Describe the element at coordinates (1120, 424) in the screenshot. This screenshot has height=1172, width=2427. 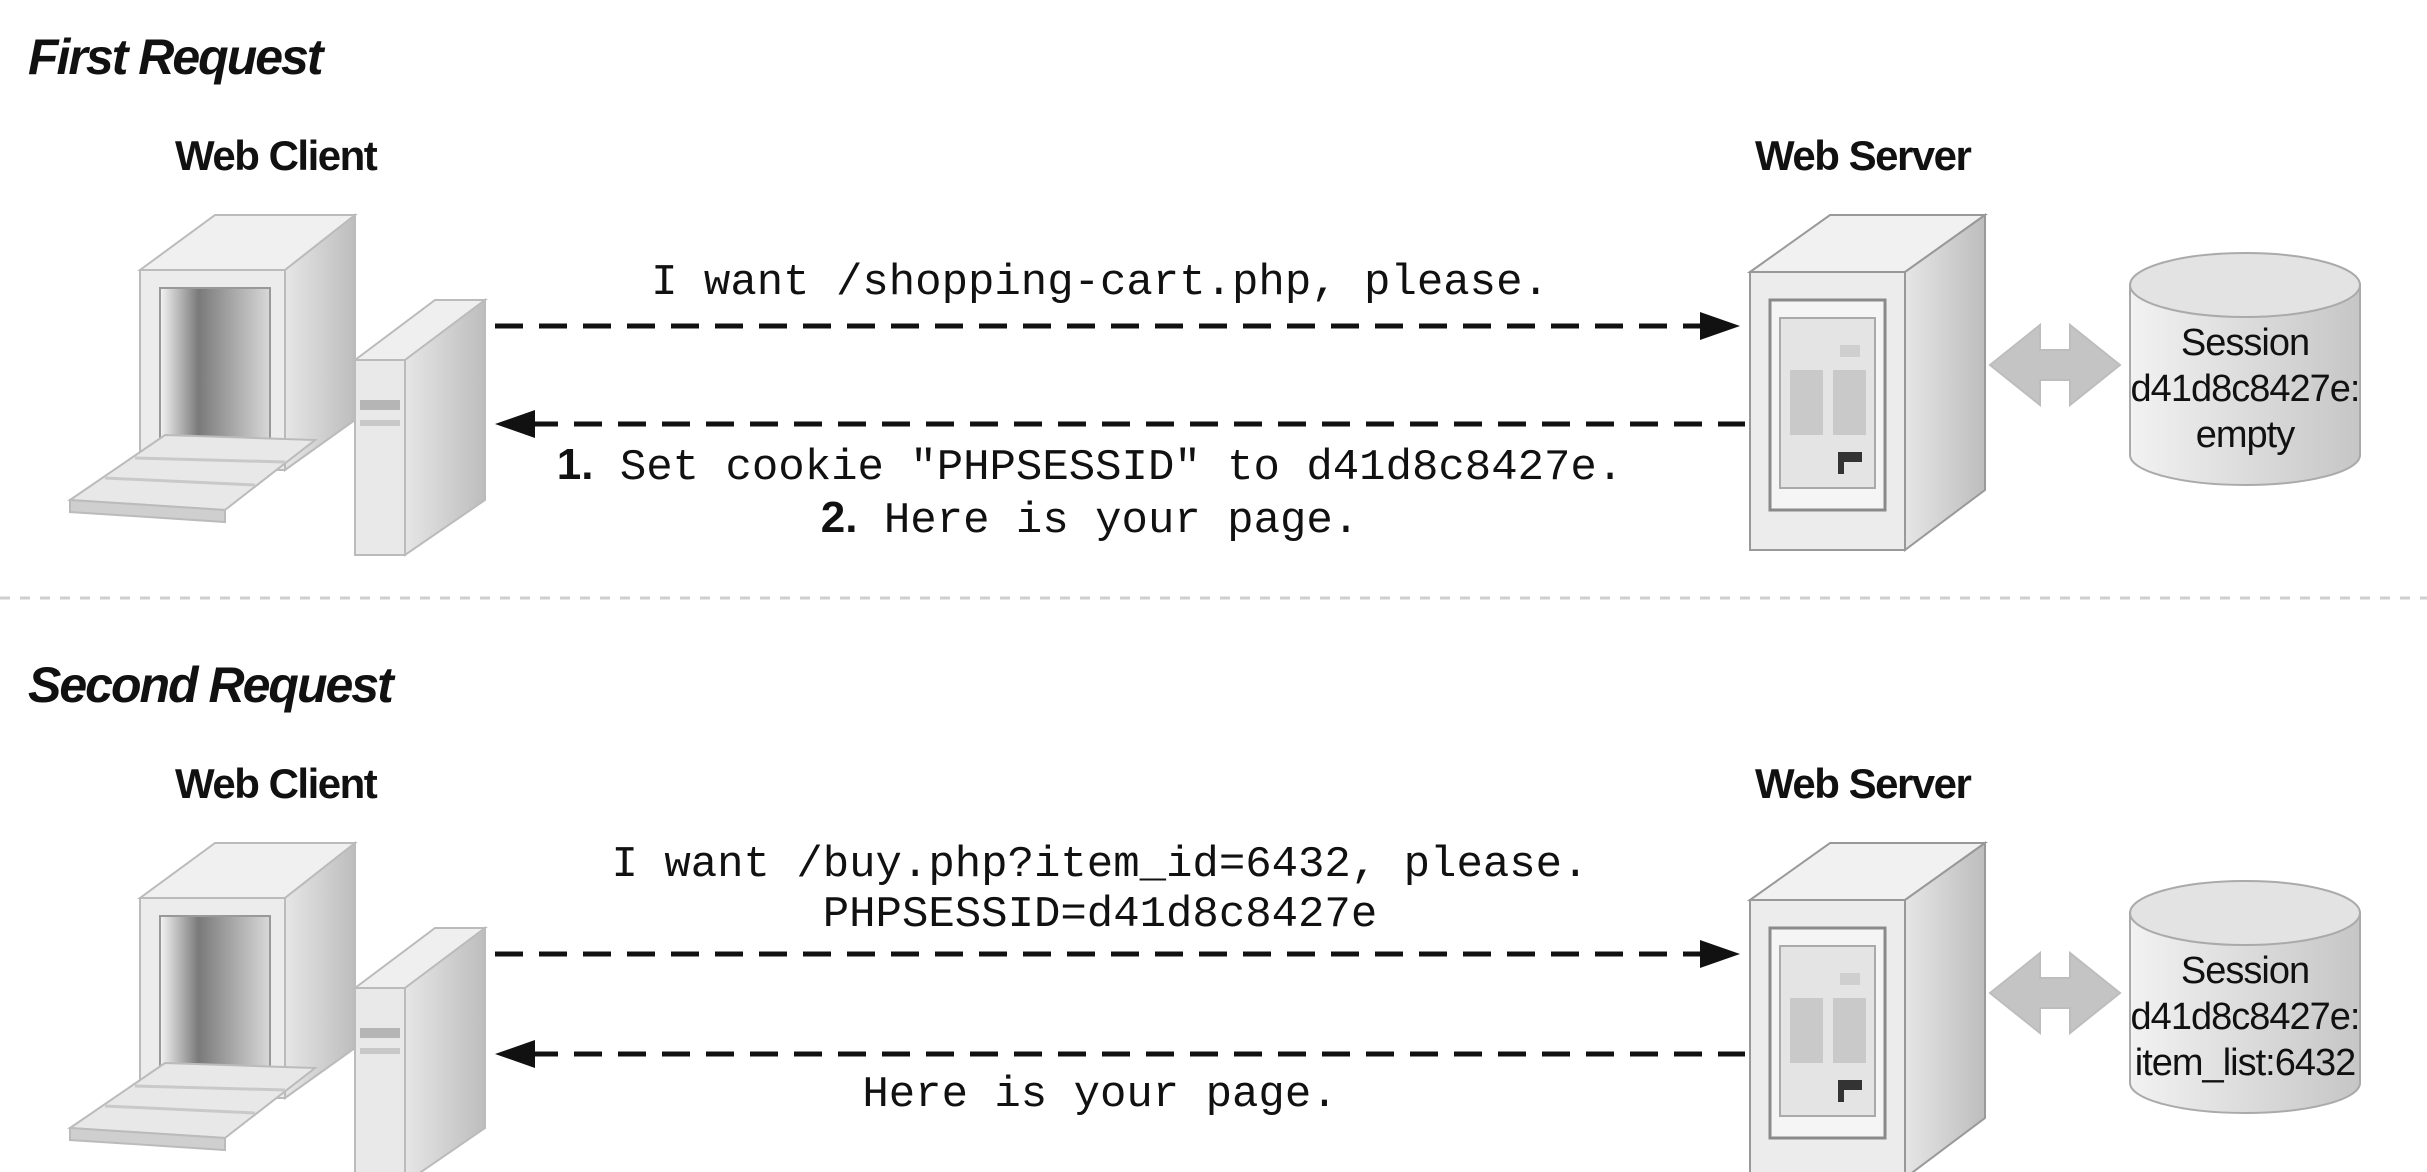
I see `first-response-arrow` at that location.